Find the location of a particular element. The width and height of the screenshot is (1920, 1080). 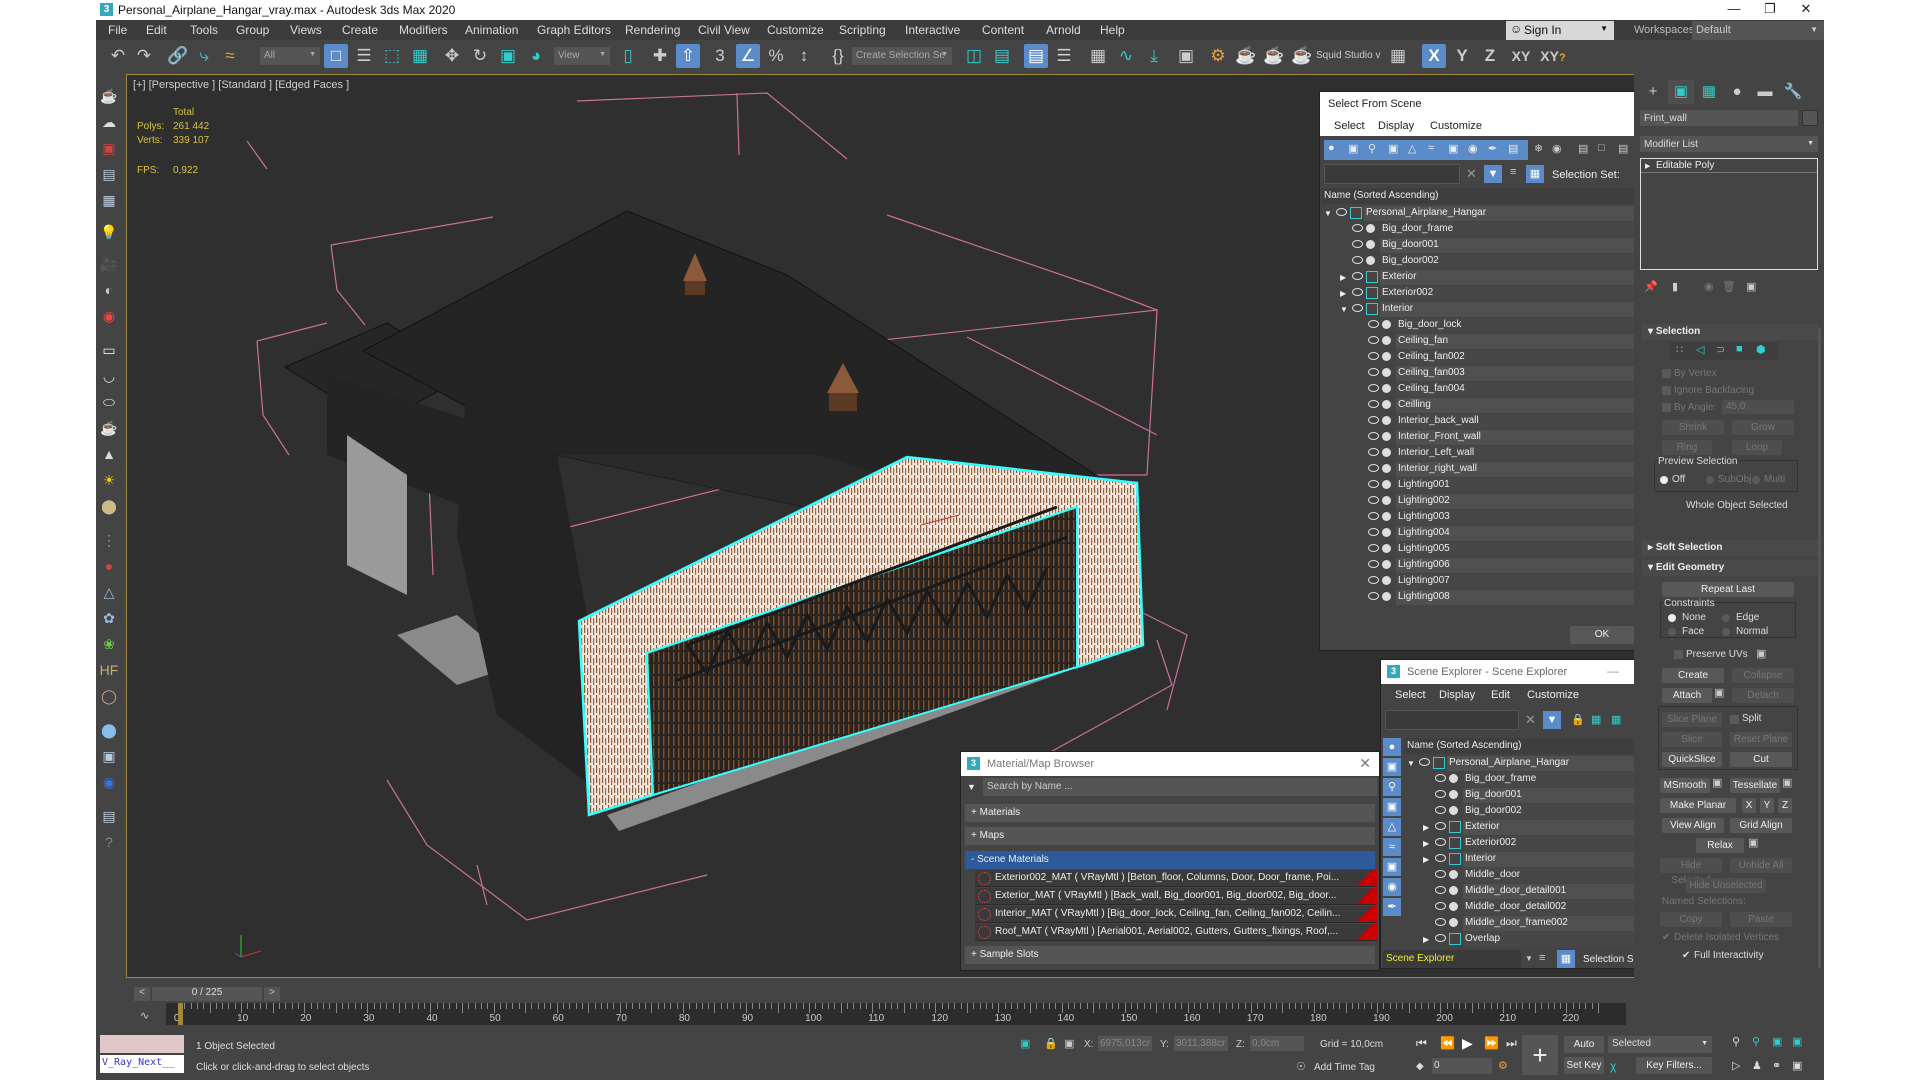

fur-icon: ✿ is located at coordinates (109, 618).